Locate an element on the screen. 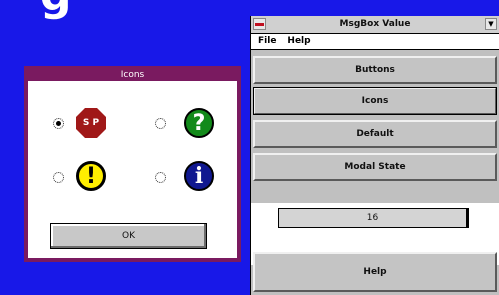 This screenshot has height=295, width=499. radio-stop is located at coordinates (58, 123).